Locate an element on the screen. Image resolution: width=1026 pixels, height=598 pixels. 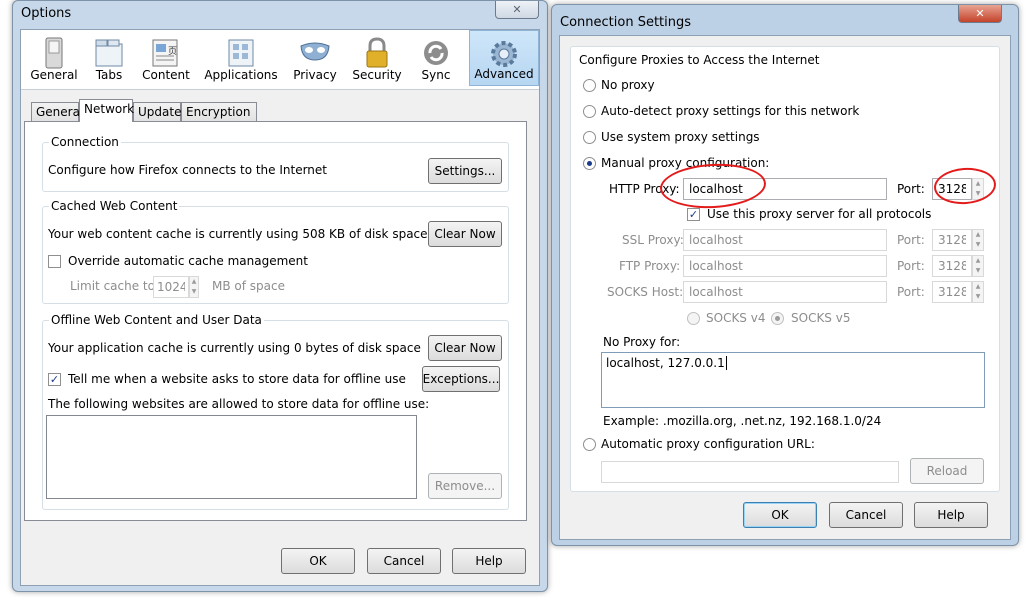
reload-button: Reload is located at coordinates (947, 471).